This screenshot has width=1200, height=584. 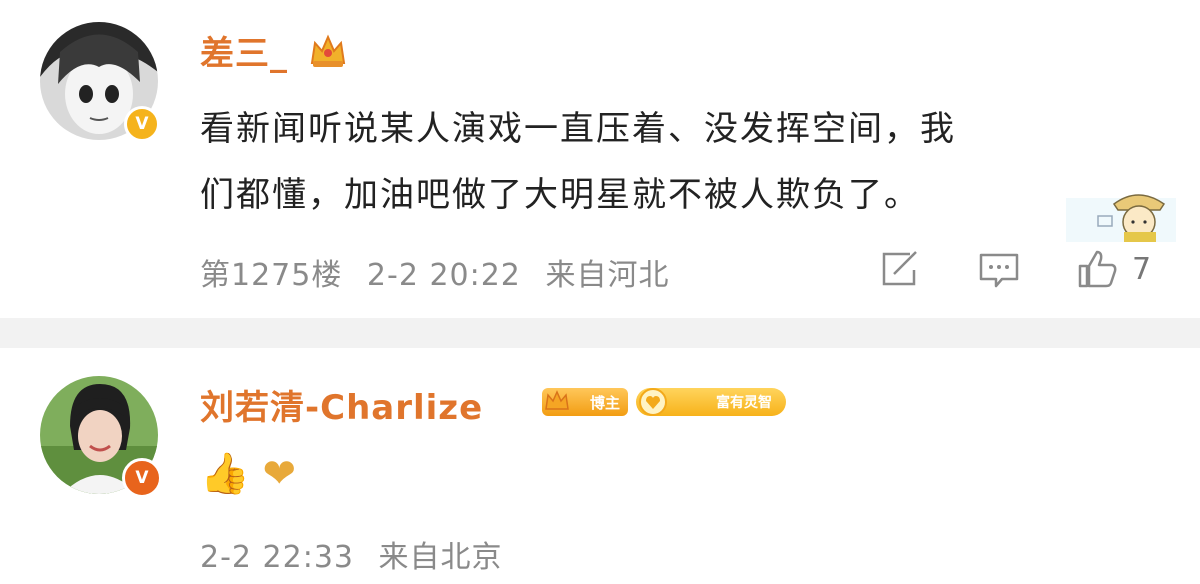 I want to click on share-button, so click(x=900, y=269).